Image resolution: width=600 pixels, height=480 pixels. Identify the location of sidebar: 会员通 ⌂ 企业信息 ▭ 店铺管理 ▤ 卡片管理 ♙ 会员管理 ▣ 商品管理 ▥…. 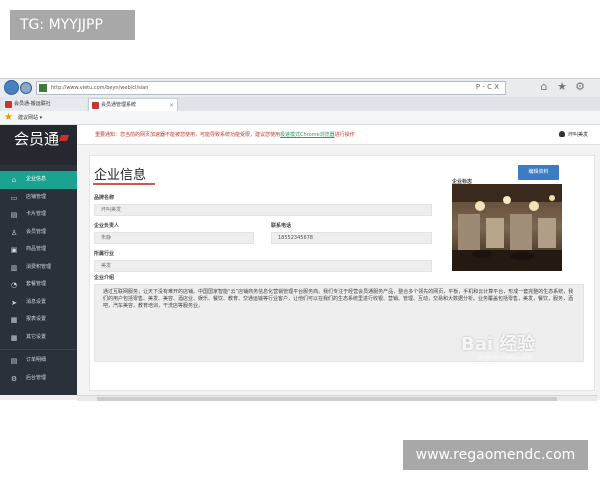
(38, 260).